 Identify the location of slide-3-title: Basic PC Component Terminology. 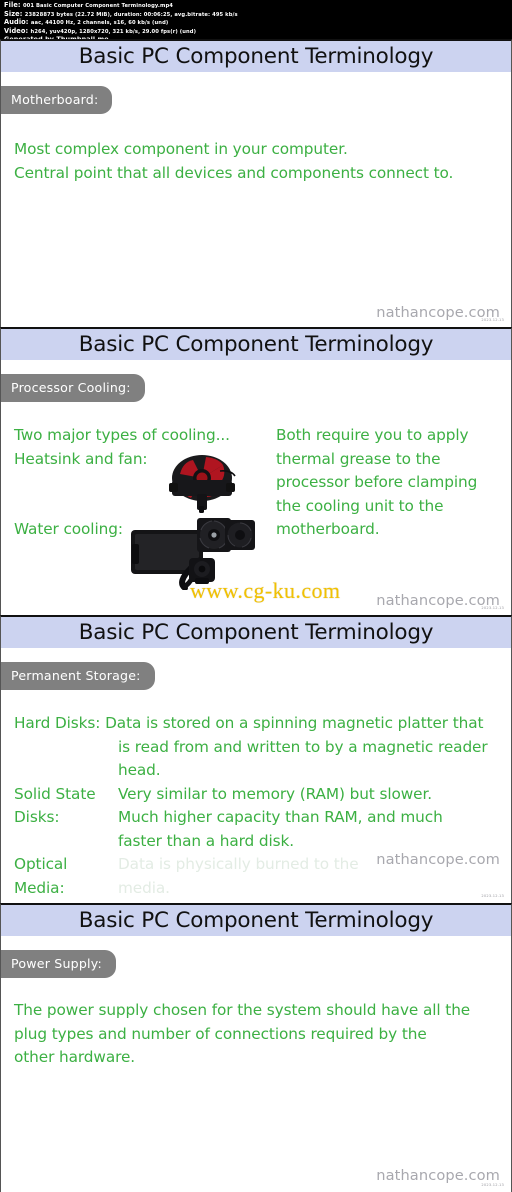
(256, 632).